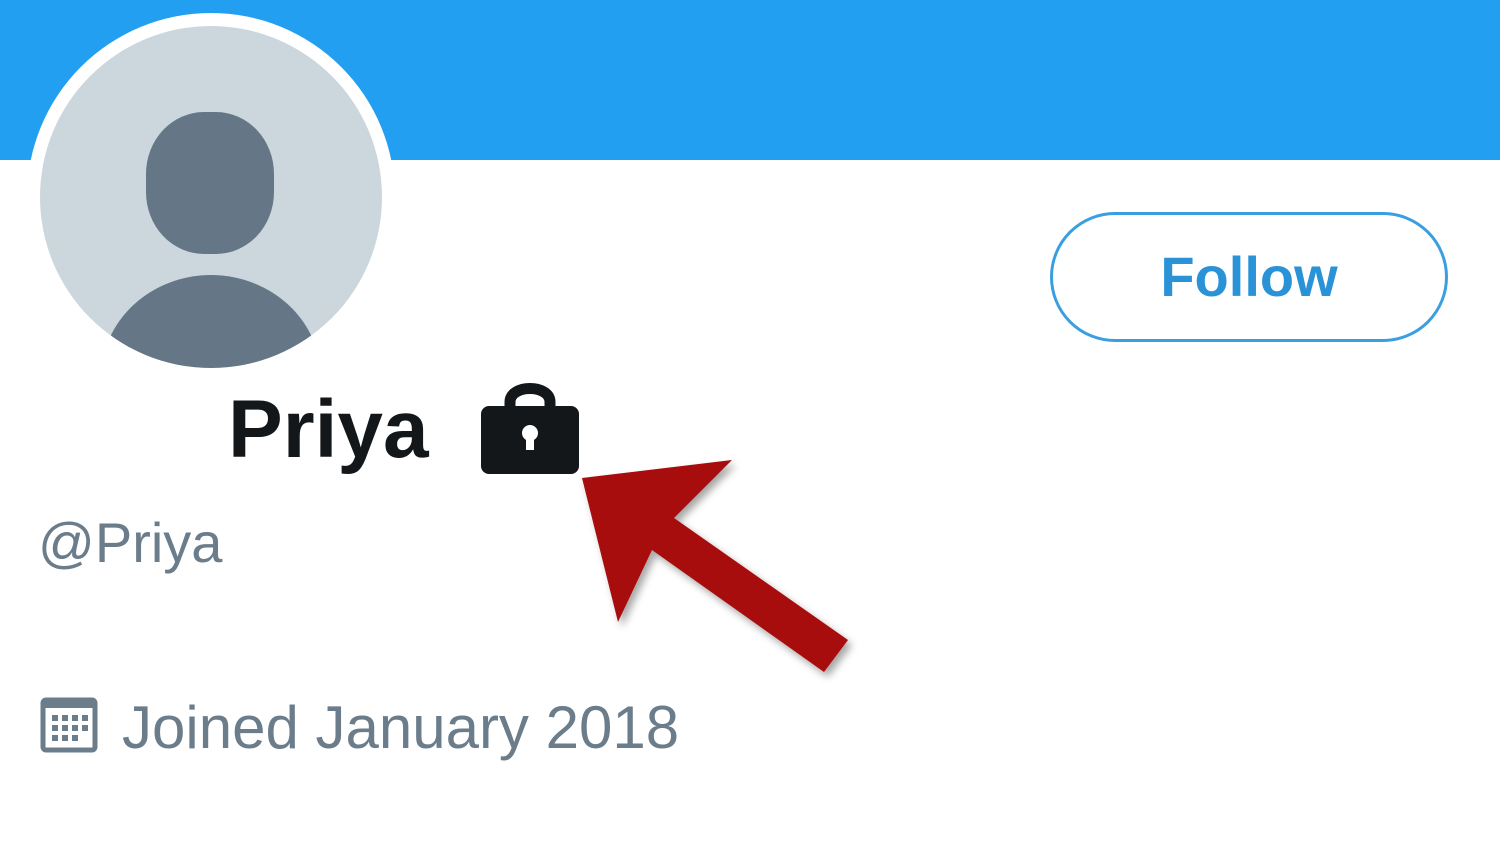 This screenshot has height=844, width=1500. Describe the element at coordinates (715, 566) in the screenshot. I see `red-arrow-icon` at that location.